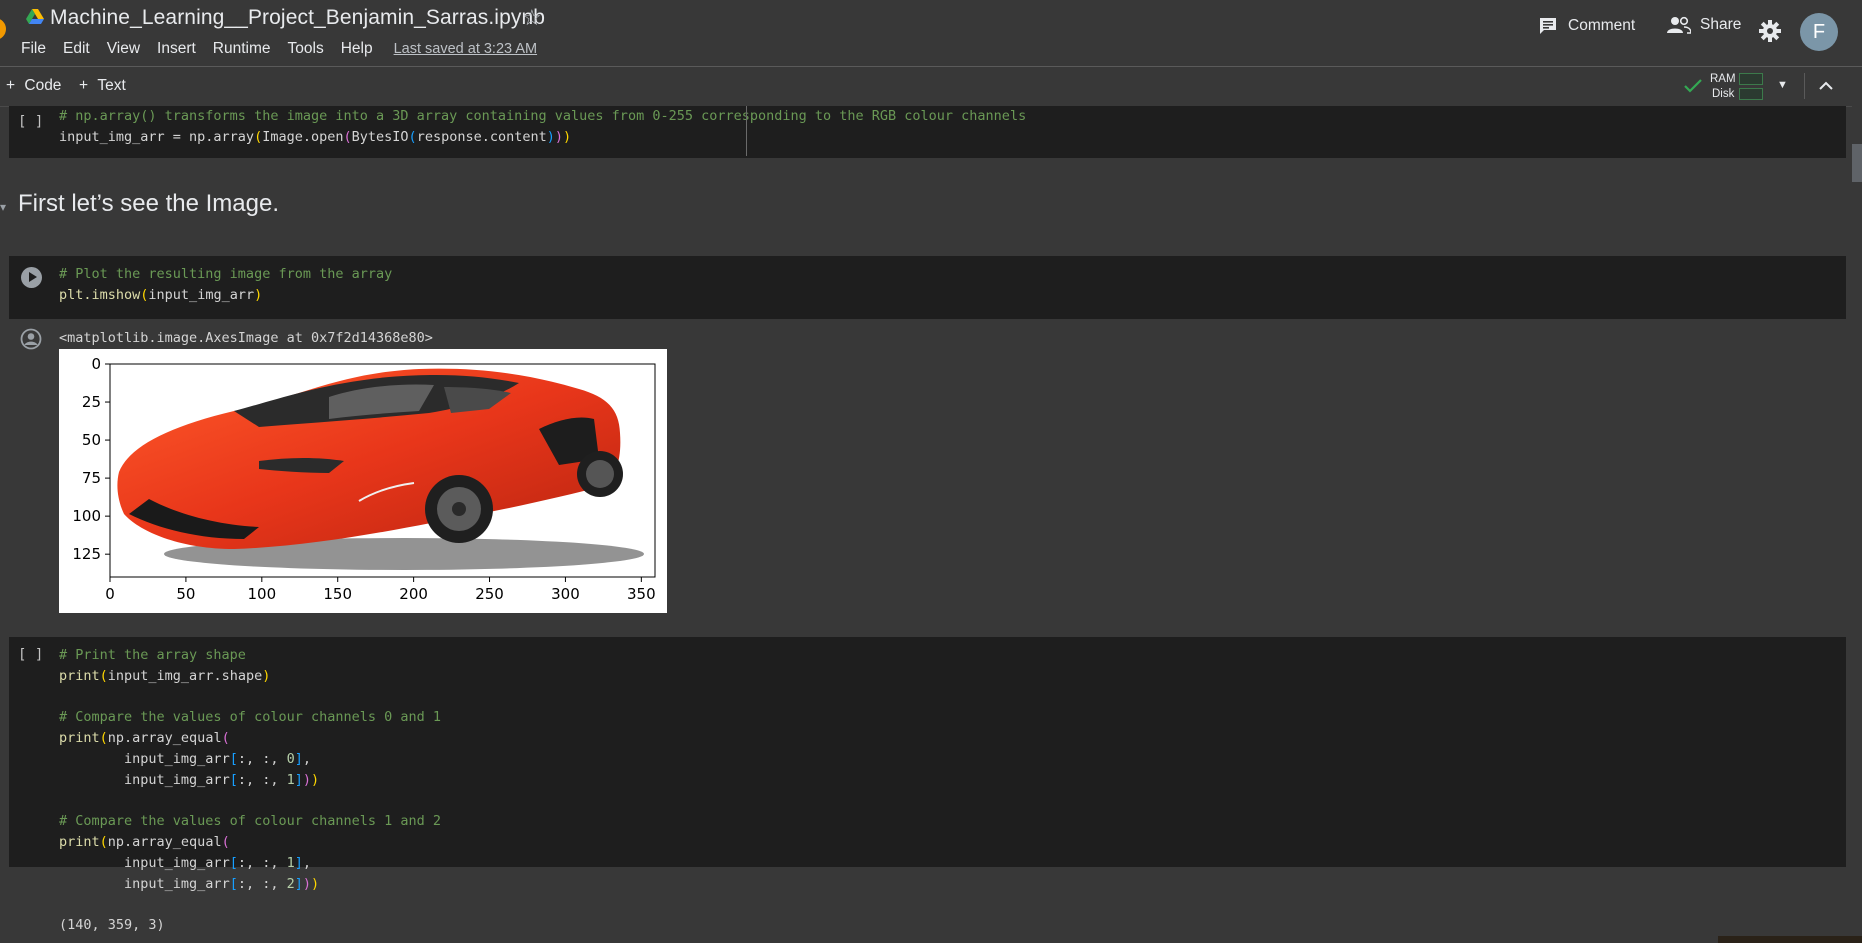 The height and width of the screenshot is (943, 1862). Describe the element at coordinates (1723, 94) in the screenshot. I see `disk-label: Disk` at that location.